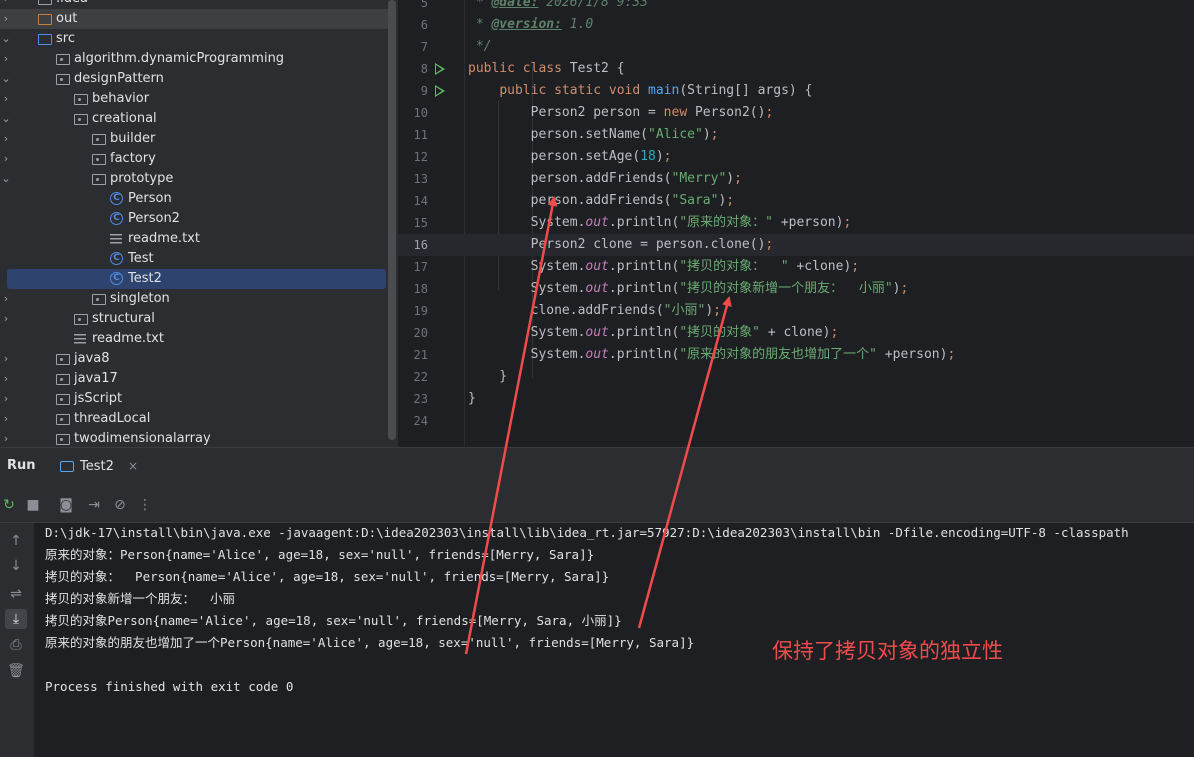 The width and height of the screenshot is (1194, 757). What do you see at coordinates (644, 332) in the screenshot?
I see `code-token: .println(` at bounding box center [644, 332].